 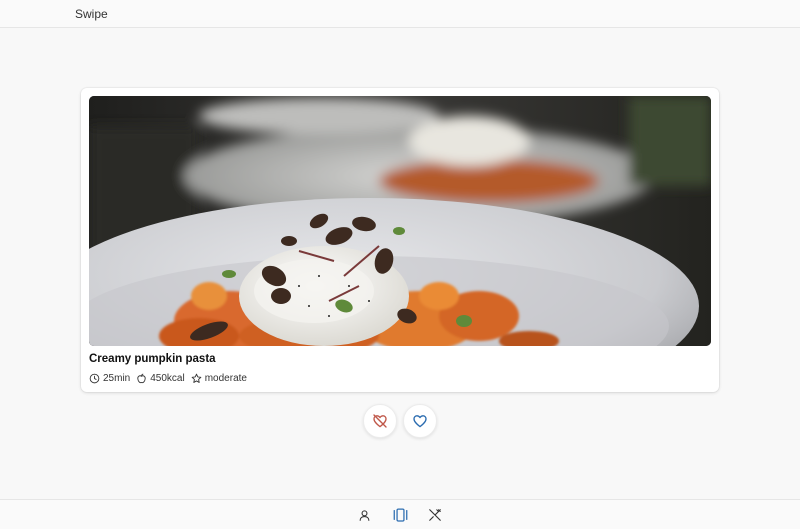 I want to click on heart-icon, so click(x=420, y=421).